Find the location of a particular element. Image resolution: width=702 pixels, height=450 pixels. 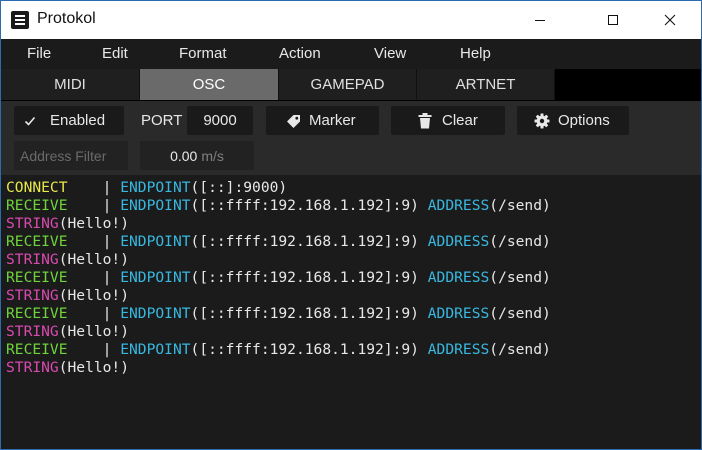

maximize-icon is located at coordinates (613, 20).